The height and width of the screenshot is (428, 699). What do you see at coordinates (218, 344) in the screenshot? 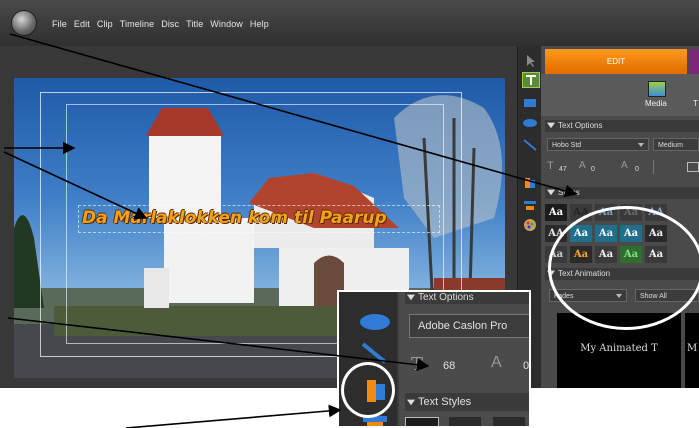
I see `arrow-to-font-size` at bounding box center [218, 344].